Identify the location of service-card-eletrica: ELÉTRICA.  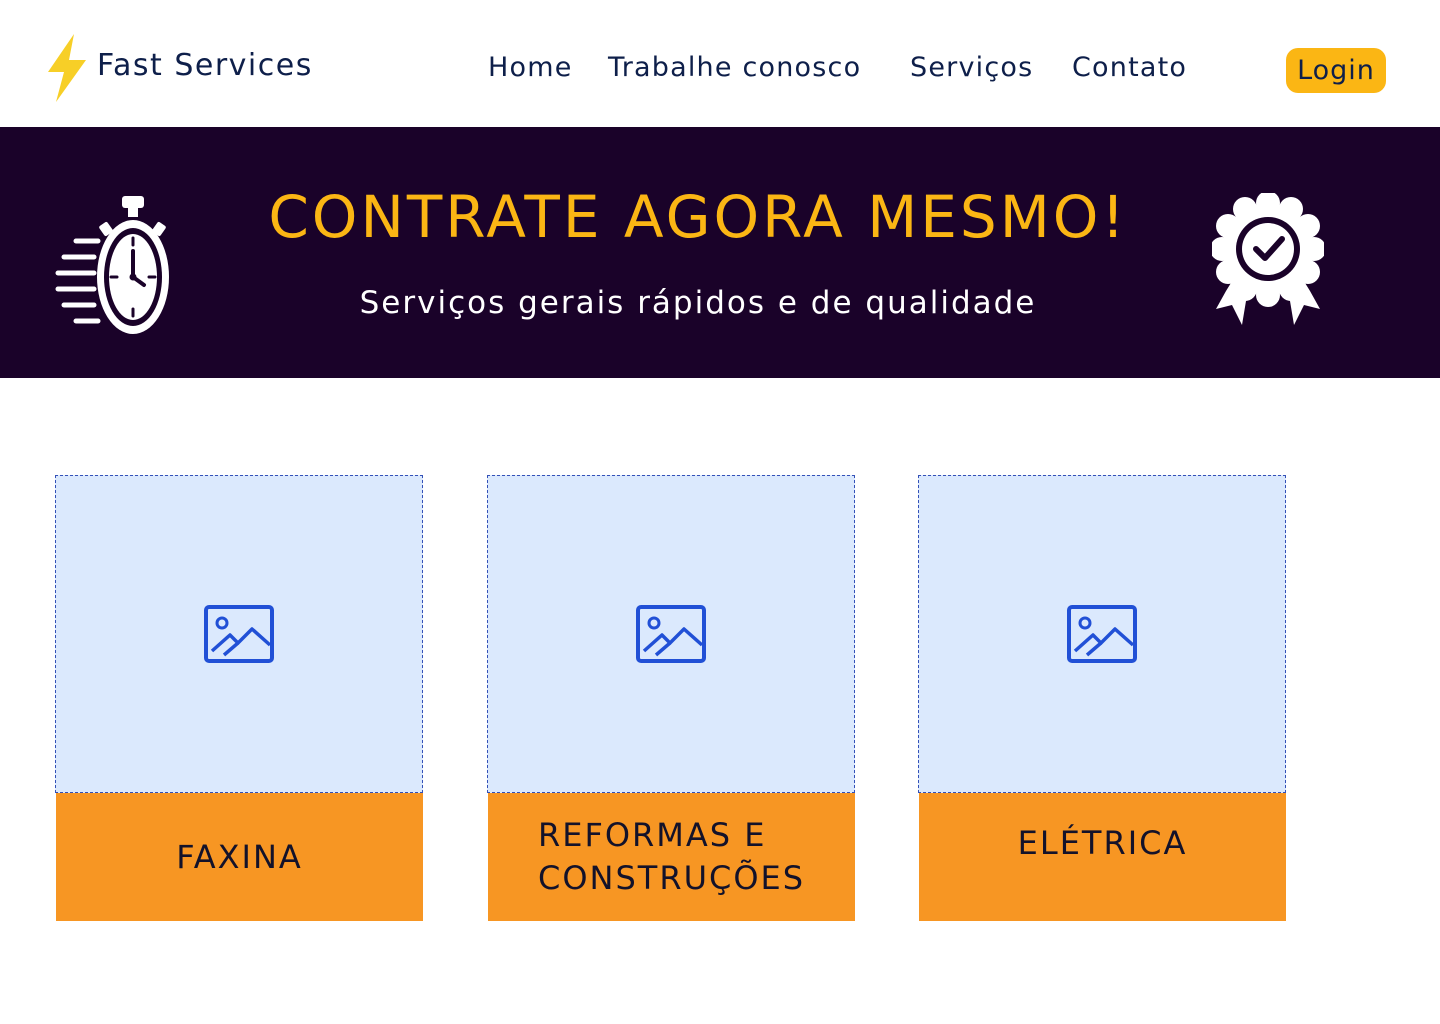
(1102, 698).